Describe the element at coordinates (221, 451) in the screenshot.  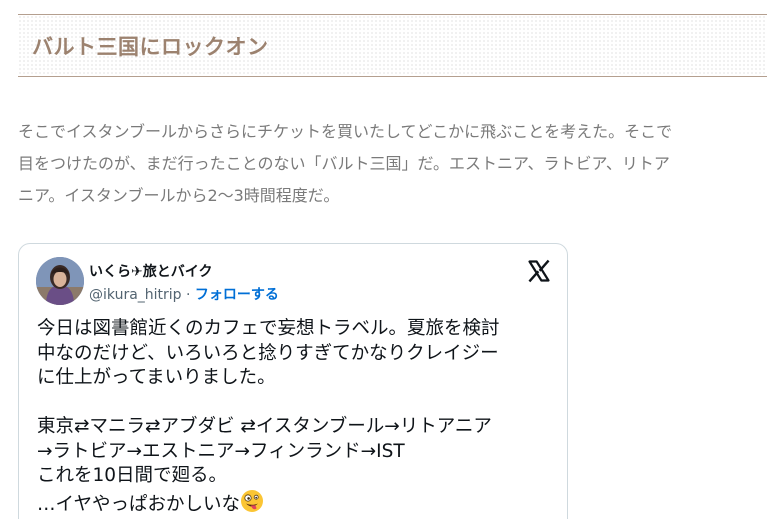
I see `tweet-line: →ラトビア→エストニア→フィンランド→IST` at that location.